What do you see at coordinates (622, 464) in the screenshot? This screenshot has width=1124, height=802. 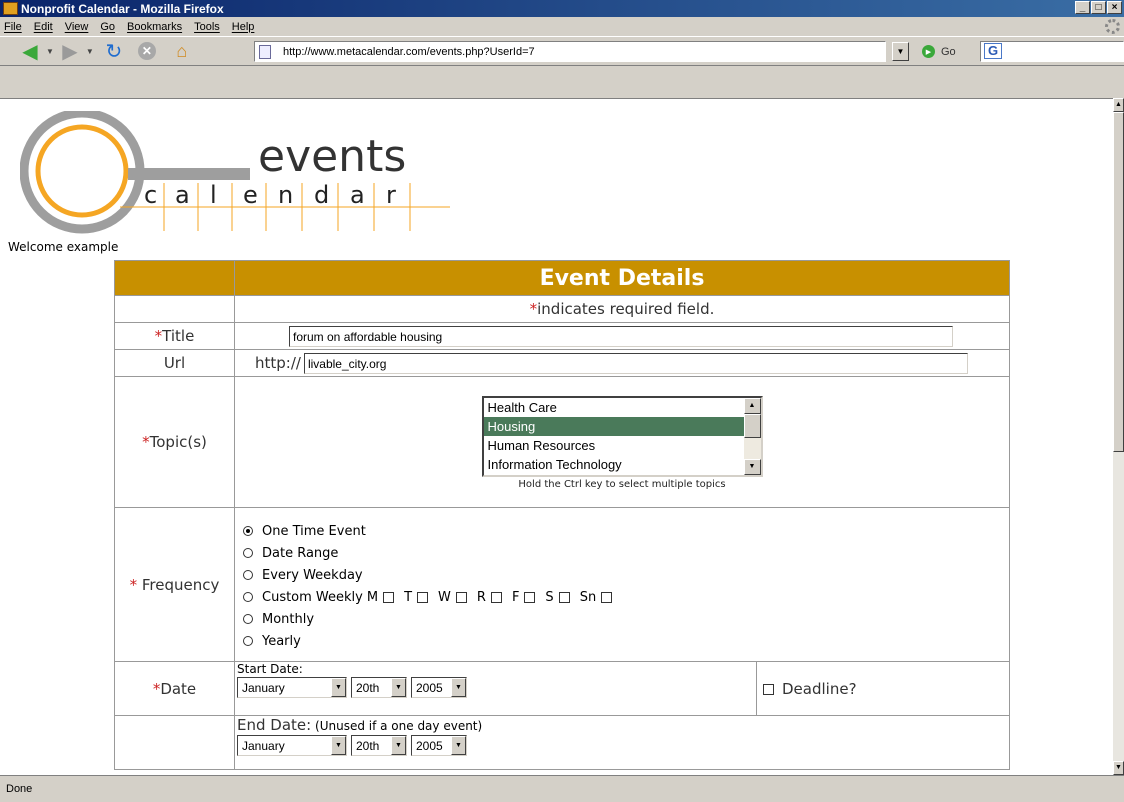 I see `topic-option-information-technology: Information Technology` at bounding box center [622, 464].